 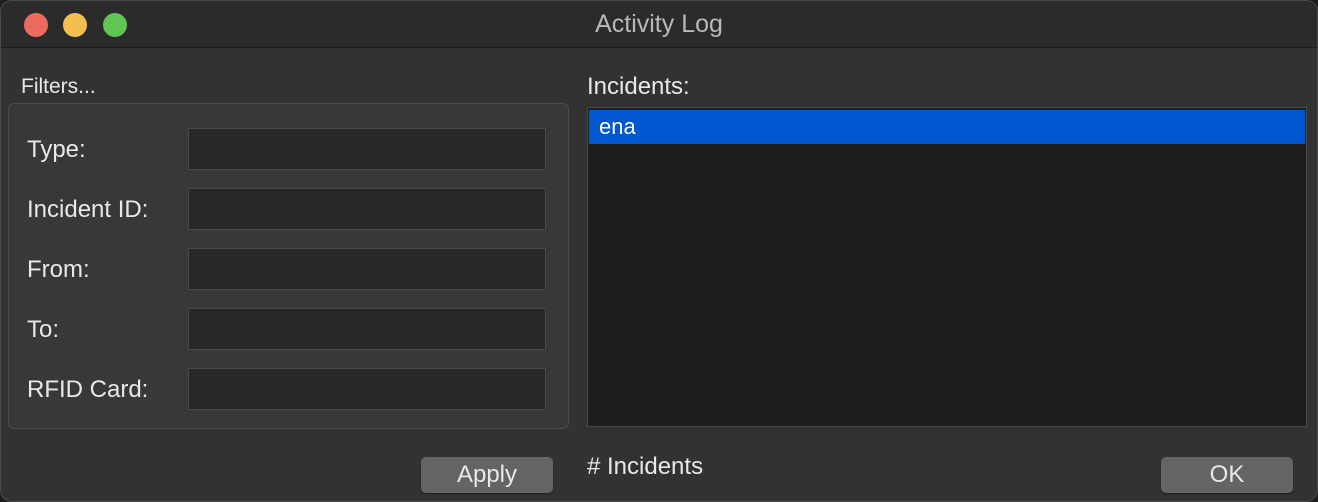 What do you see at coordinates (115, 25) in the screenshot?
I see `zoom-window-button` at bounding box center [115, 25].